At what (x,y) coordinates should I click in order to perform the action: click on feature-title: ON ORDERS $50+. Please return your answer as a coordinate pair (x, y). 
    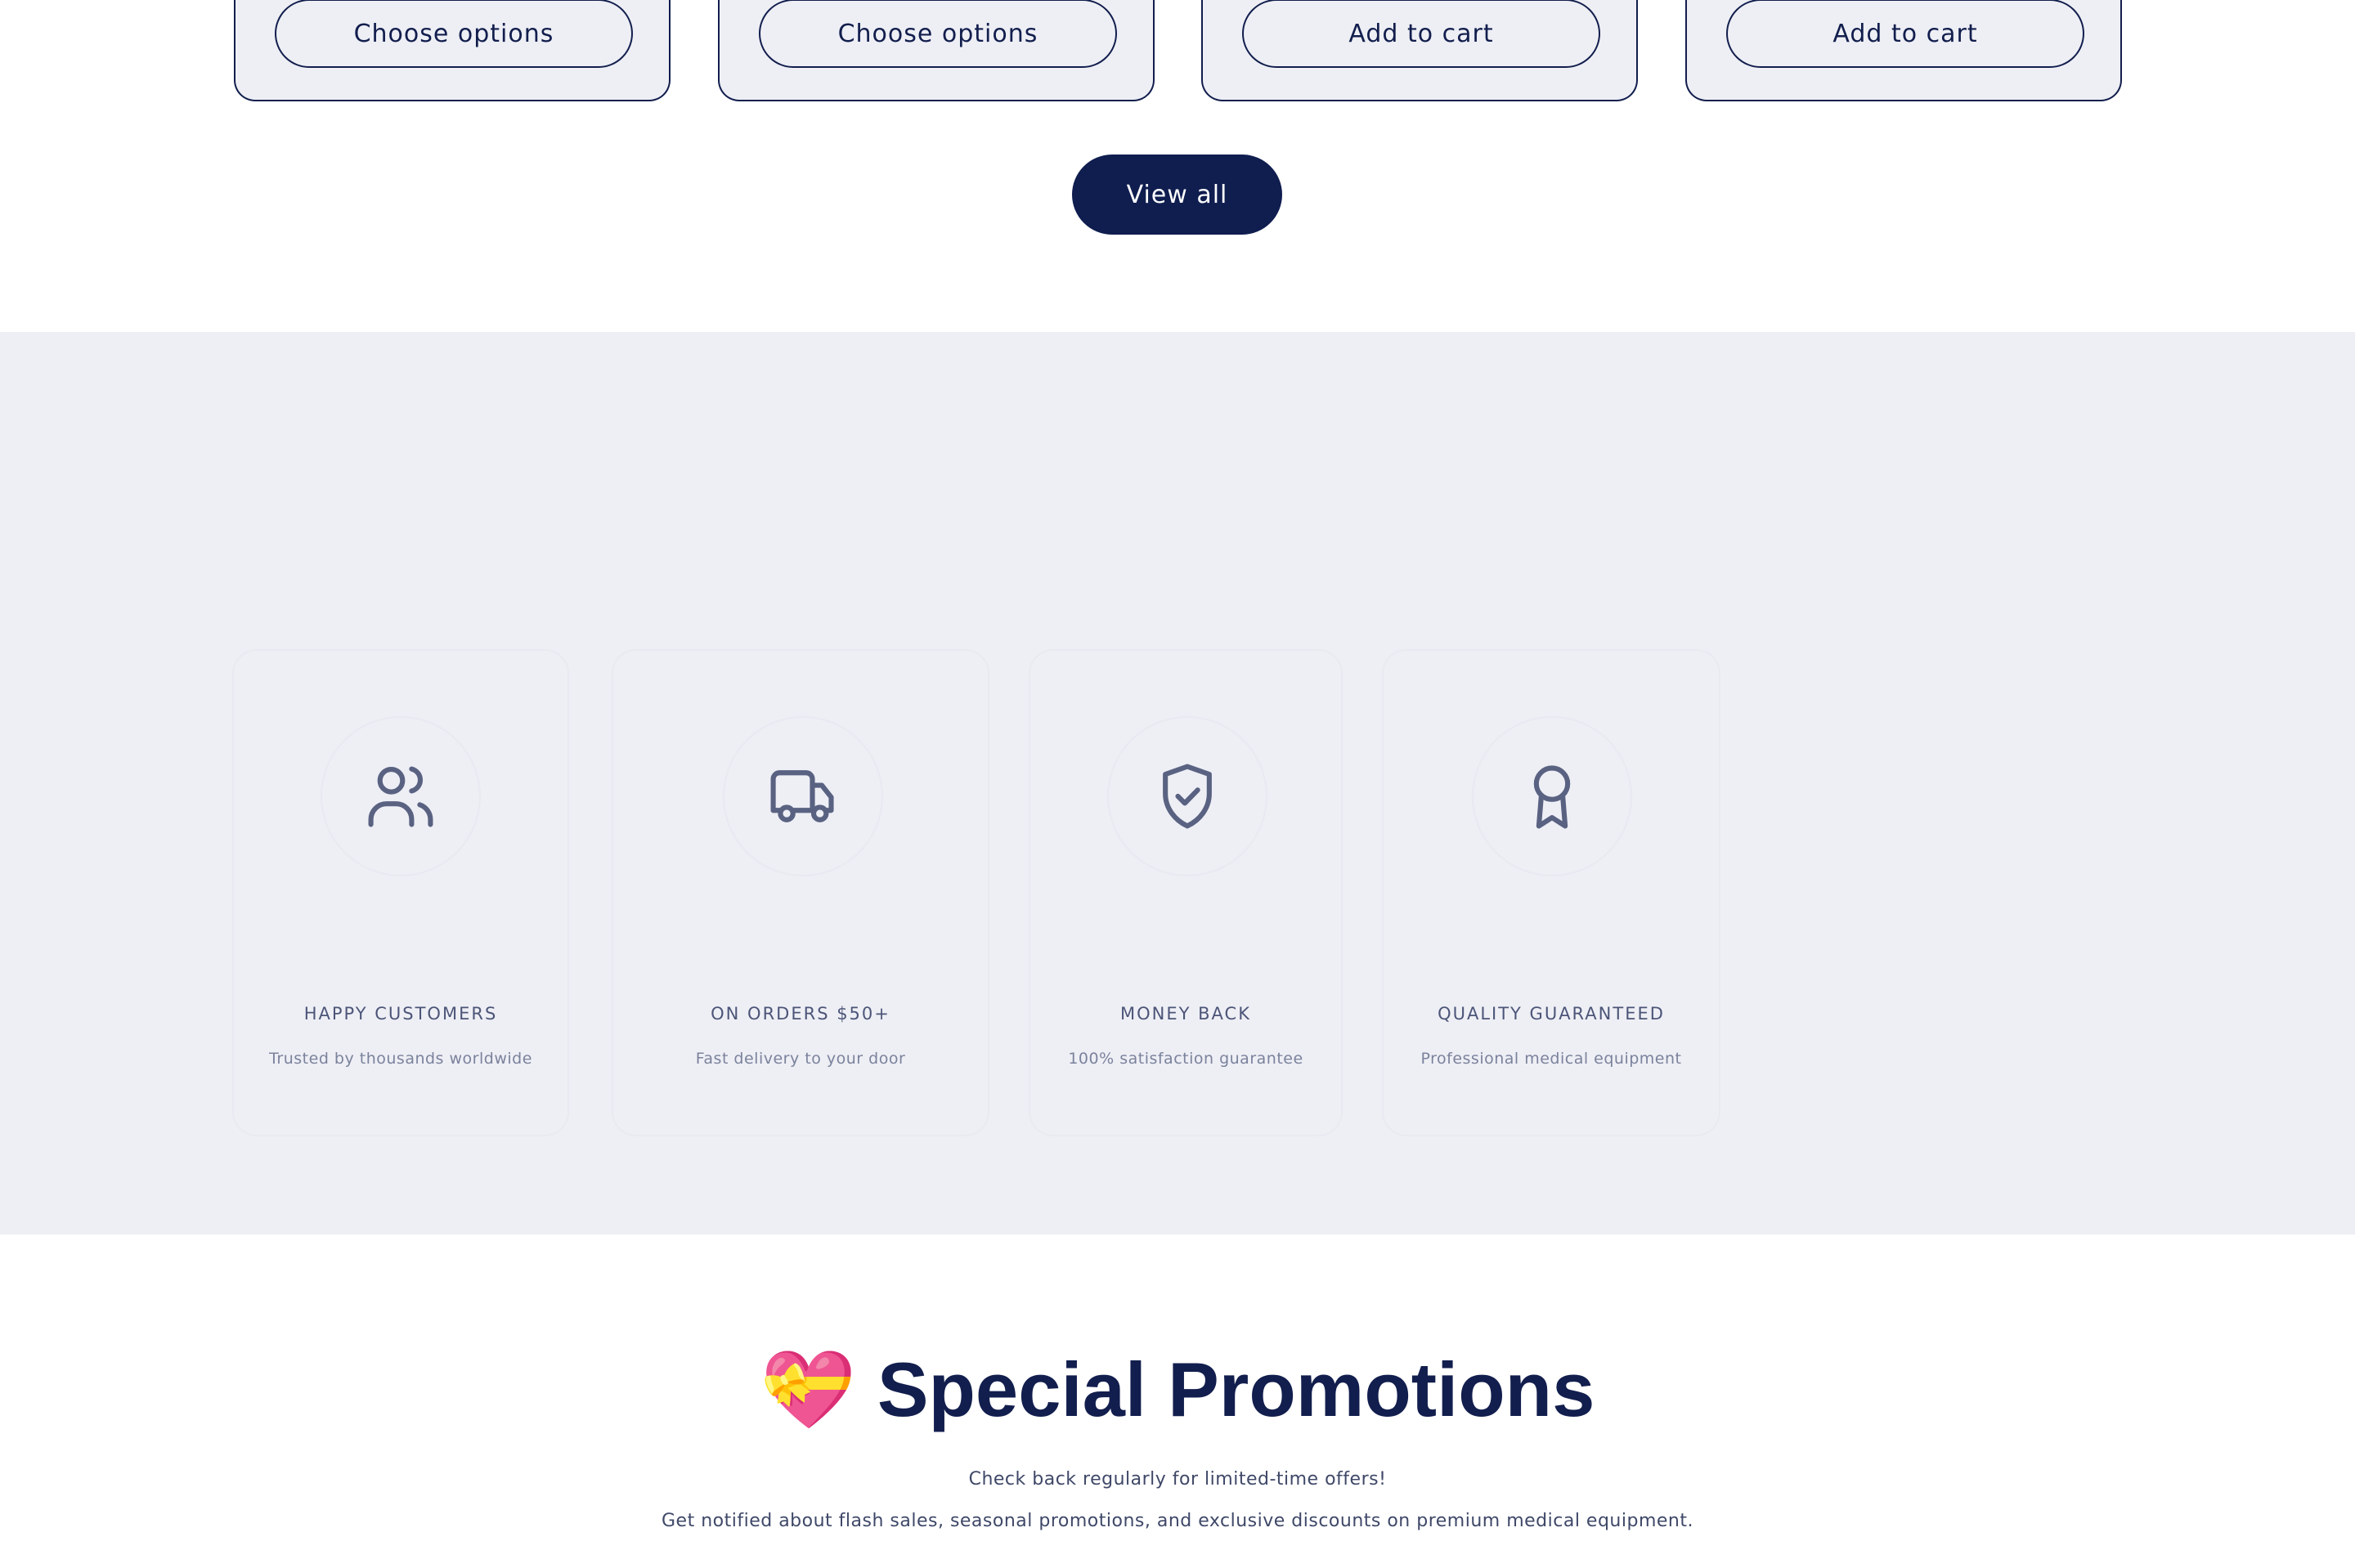
    Looking at the image, I should click on (800, 1014).